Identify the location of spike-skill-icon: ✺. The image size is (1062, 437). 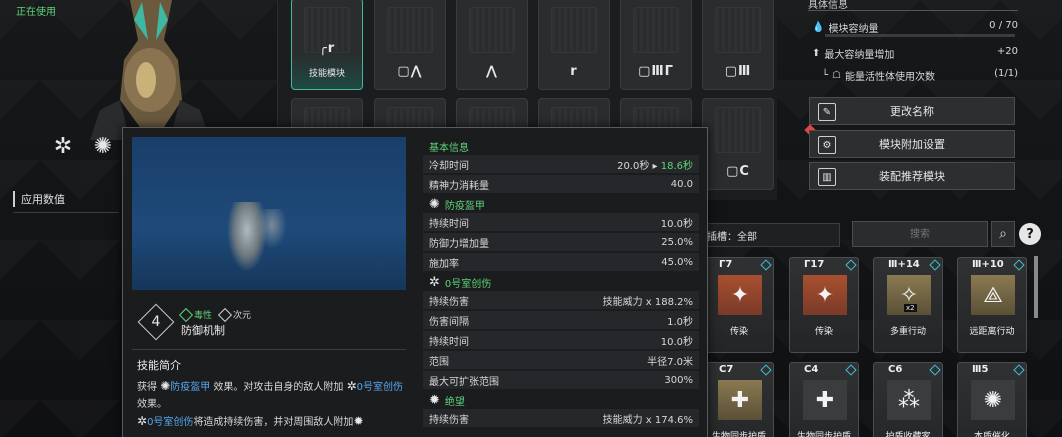
(103, 146).